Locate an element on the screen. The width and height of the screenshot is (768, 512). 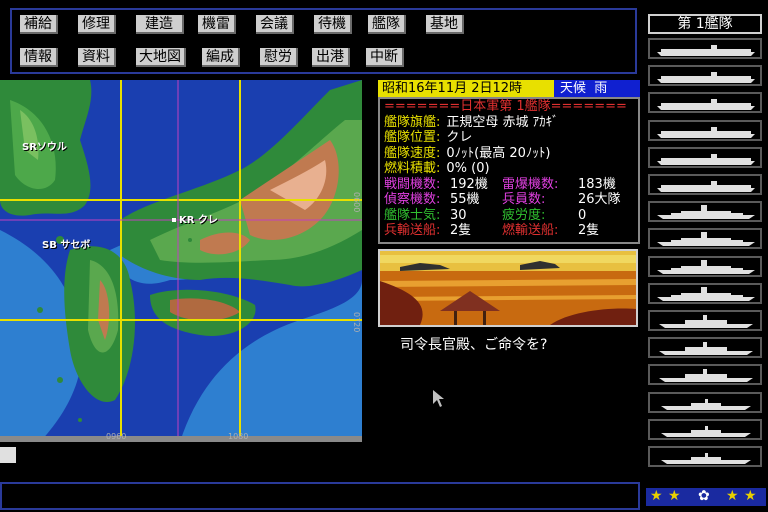
fleet-row: 燃料積載: 0% (0) is located at coordinates (509, 169).